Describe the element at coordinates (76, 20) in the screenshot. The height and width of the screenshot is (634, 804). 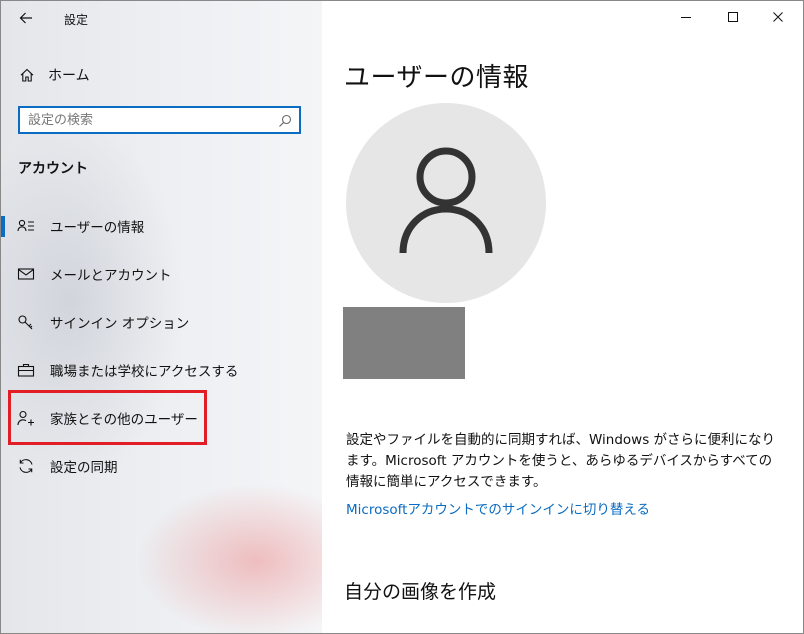
I see `app-title: 設定` at that location.